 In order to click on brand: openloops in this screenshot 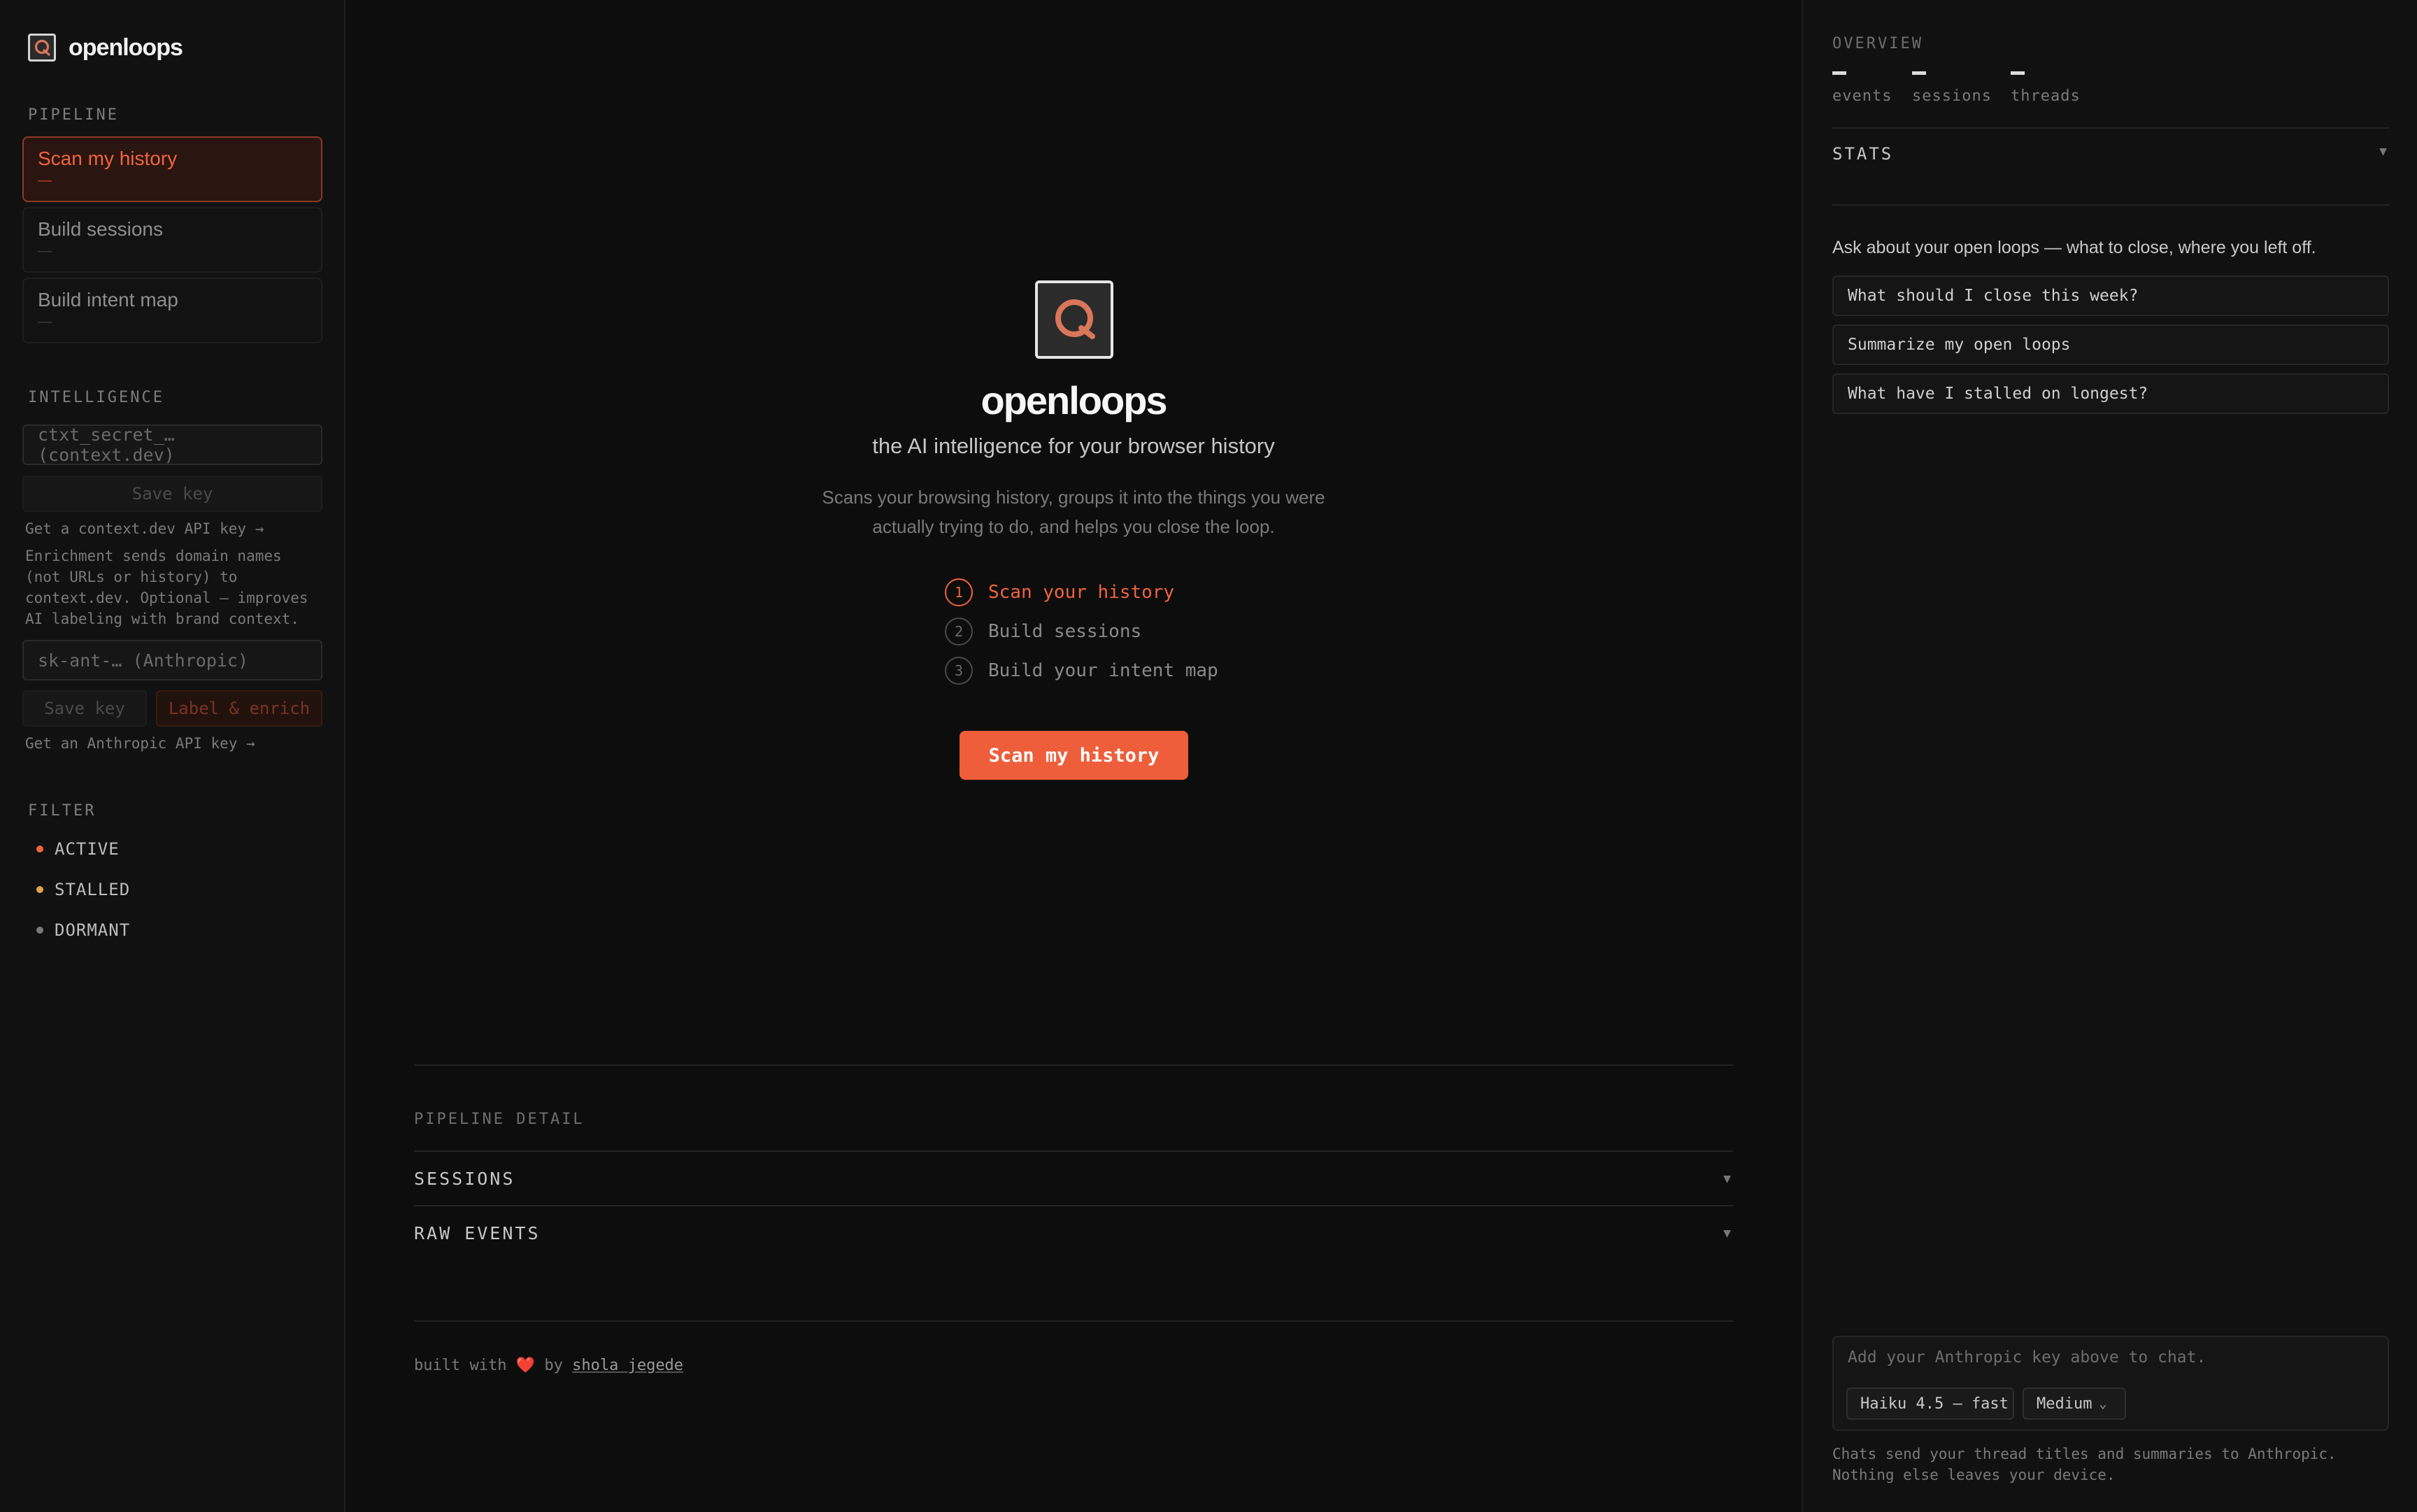, I will do `click(105, 48)`.